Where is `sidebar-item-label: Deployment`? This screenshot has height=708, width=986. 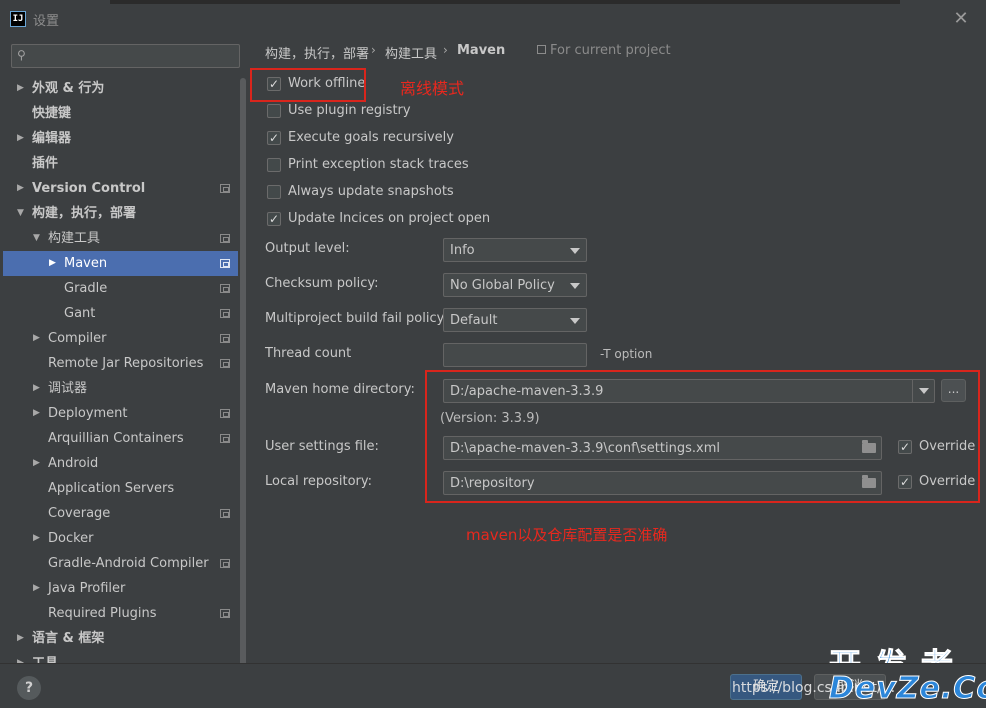 sidebar-item-label: Deployment is located at coordinates (88, 413).